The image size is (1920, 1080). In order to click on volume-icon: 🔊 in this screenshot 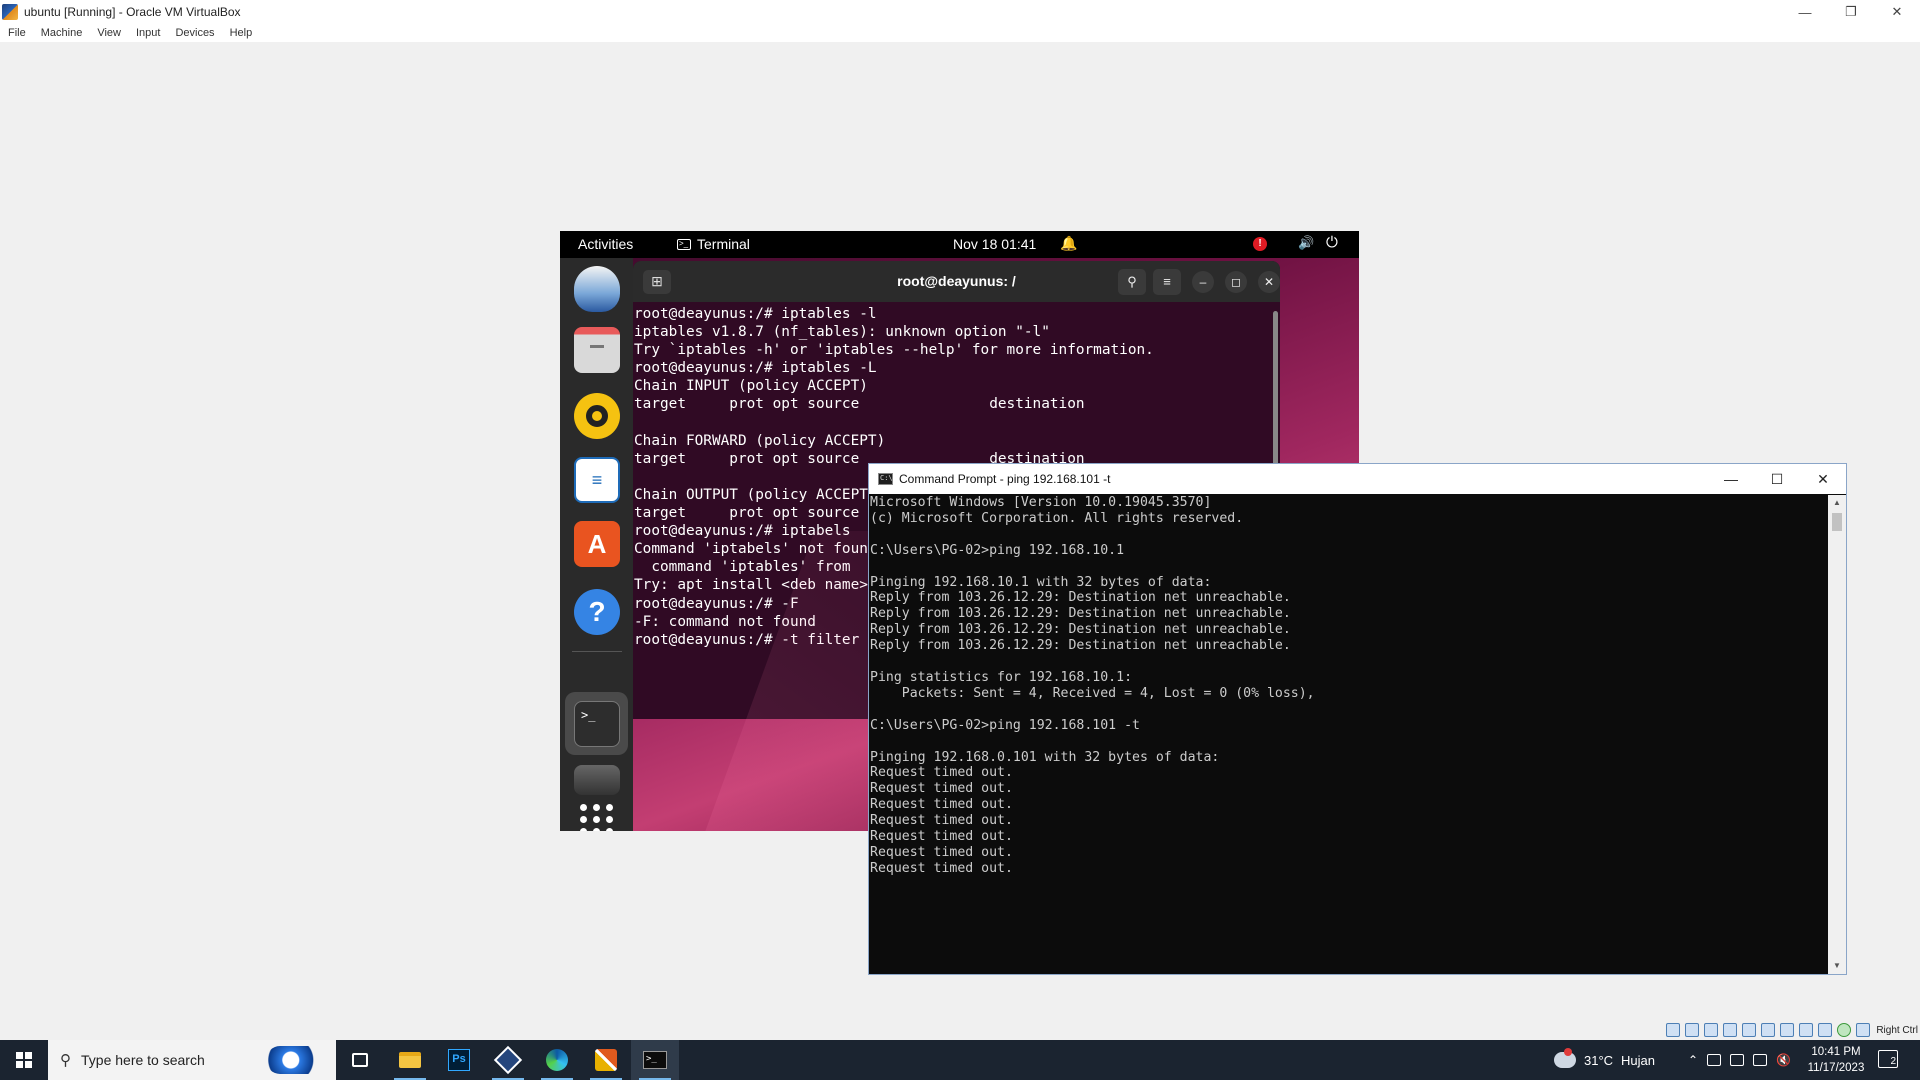, I will do `click(1306, 243)`.